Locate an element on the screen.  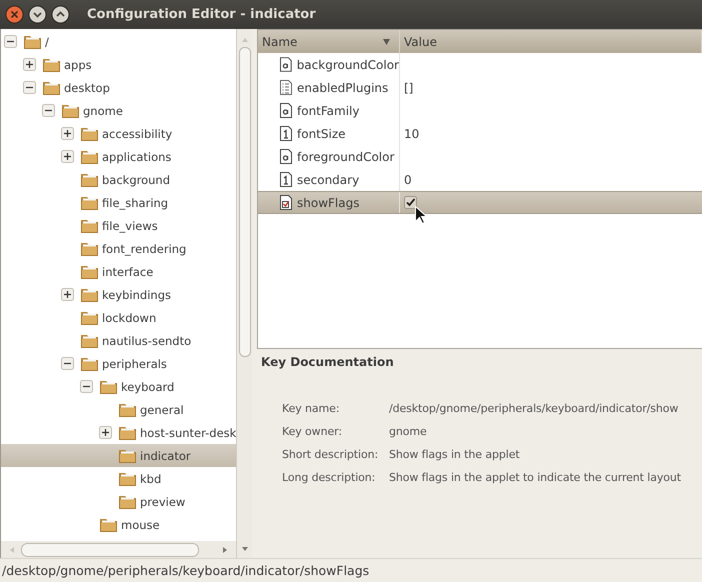
tree-item-label: host-sunter-desk is located at coordinates (188, 433).